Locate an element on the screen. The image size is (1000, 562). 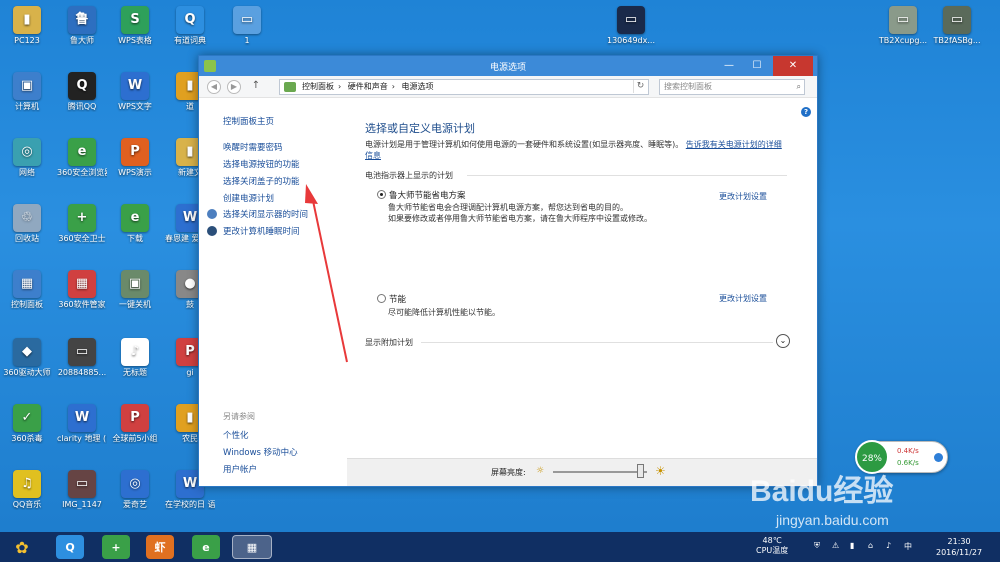
cpu-temp-label: CPU温度 is located at coordinates (772, 550).